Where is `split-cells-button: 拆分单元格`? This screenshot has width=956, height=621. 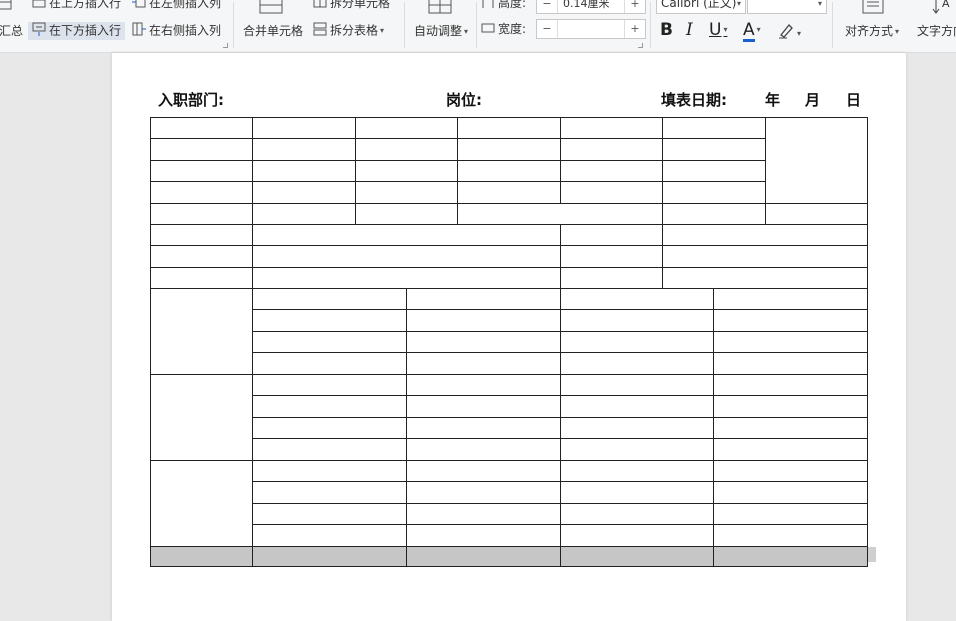 split-cells-button: 拆分单元格 is located at coordinates (351, 6).